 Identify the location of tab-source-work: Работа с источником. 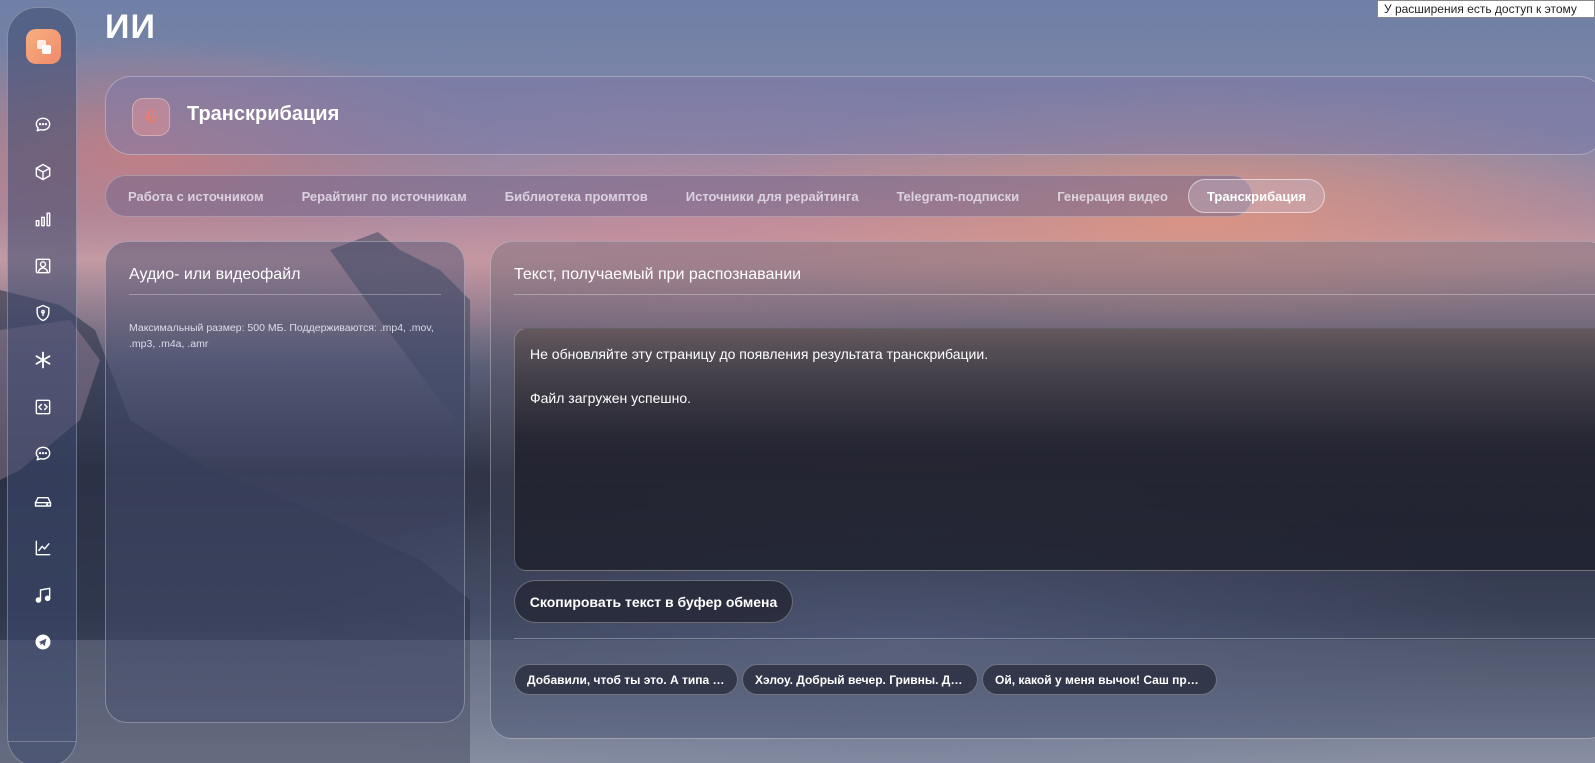
(196, 196).